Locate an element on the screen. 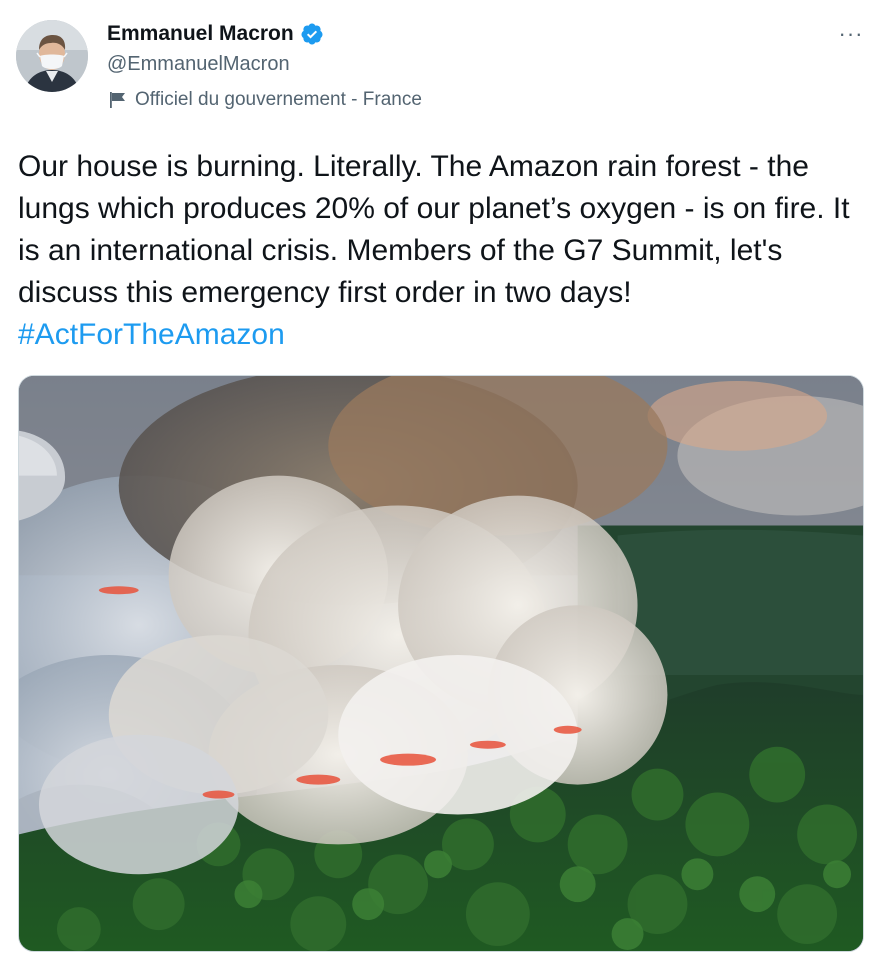 This screenshot has height=968, width=884. flag-icon is located at coordinates (118, 100).